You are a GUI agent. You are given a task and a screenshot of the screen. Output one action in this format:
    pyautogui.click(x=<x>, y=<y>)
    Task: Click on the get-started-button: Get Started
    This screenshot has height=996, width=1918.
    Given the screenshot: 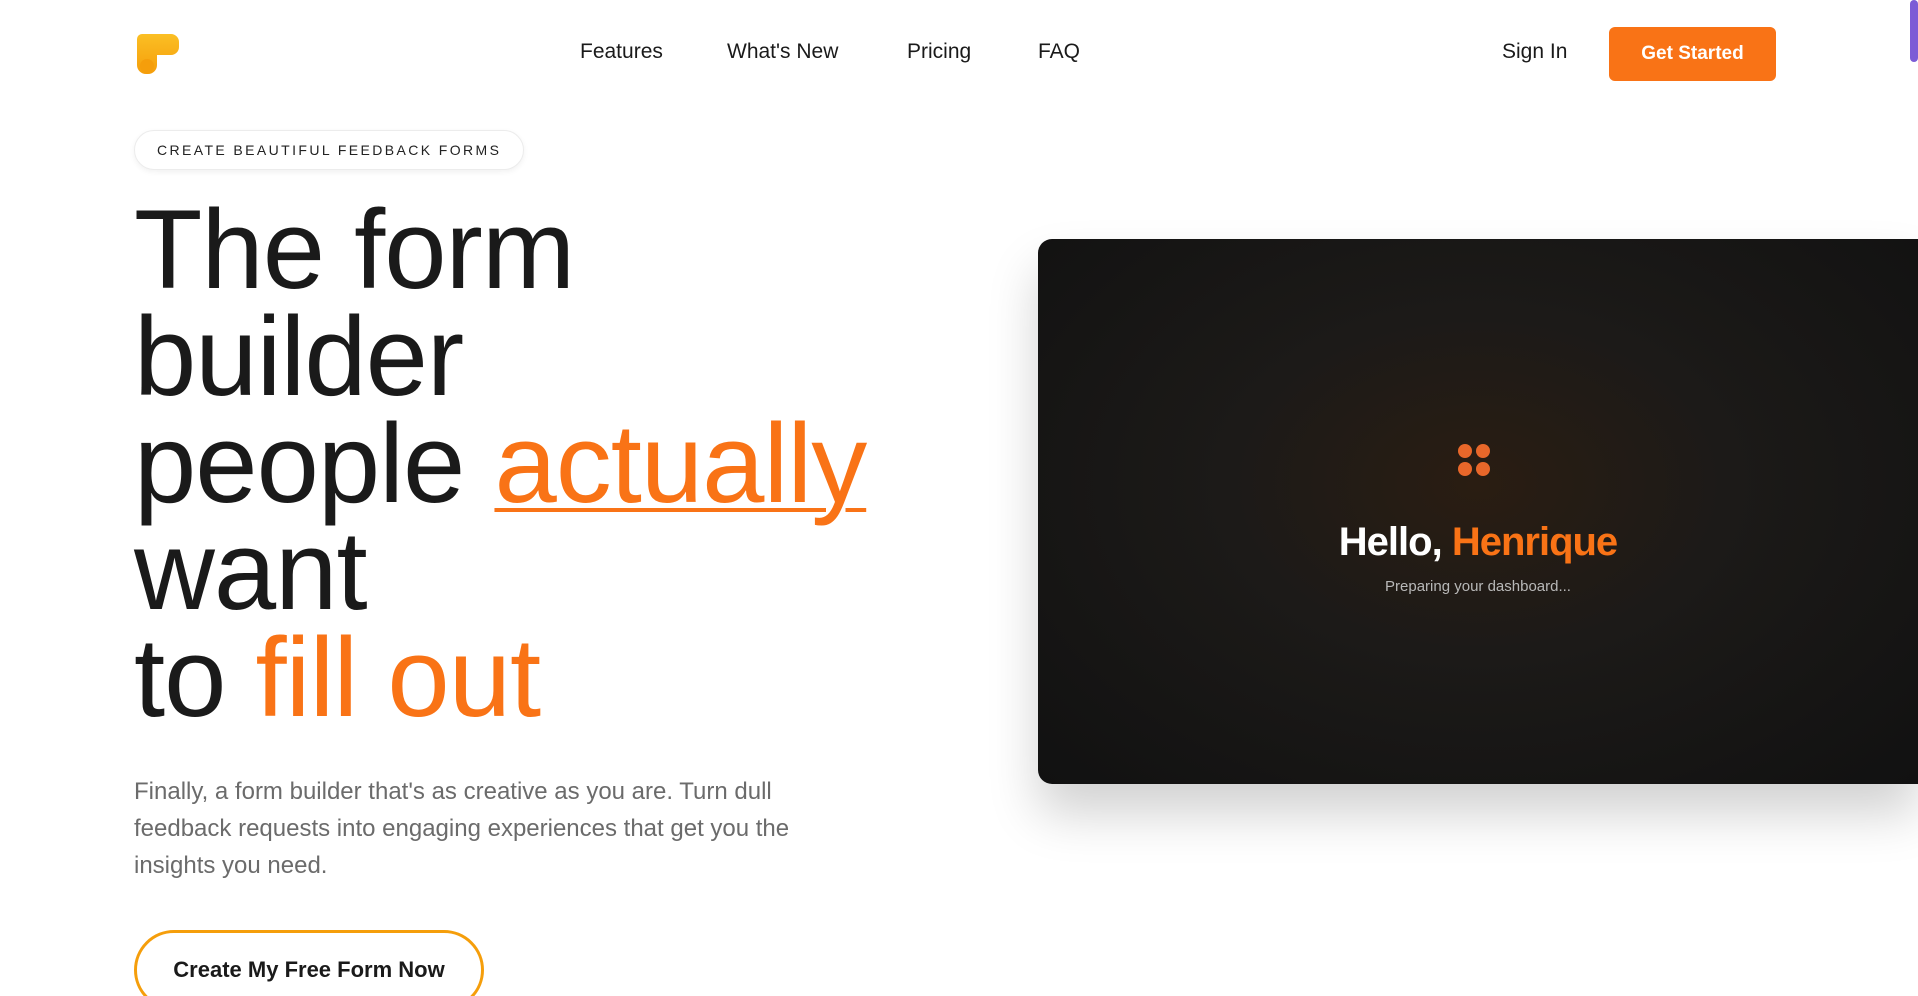 What is the action you would take?
    pyautogui.click(x=1692, y=54)
    